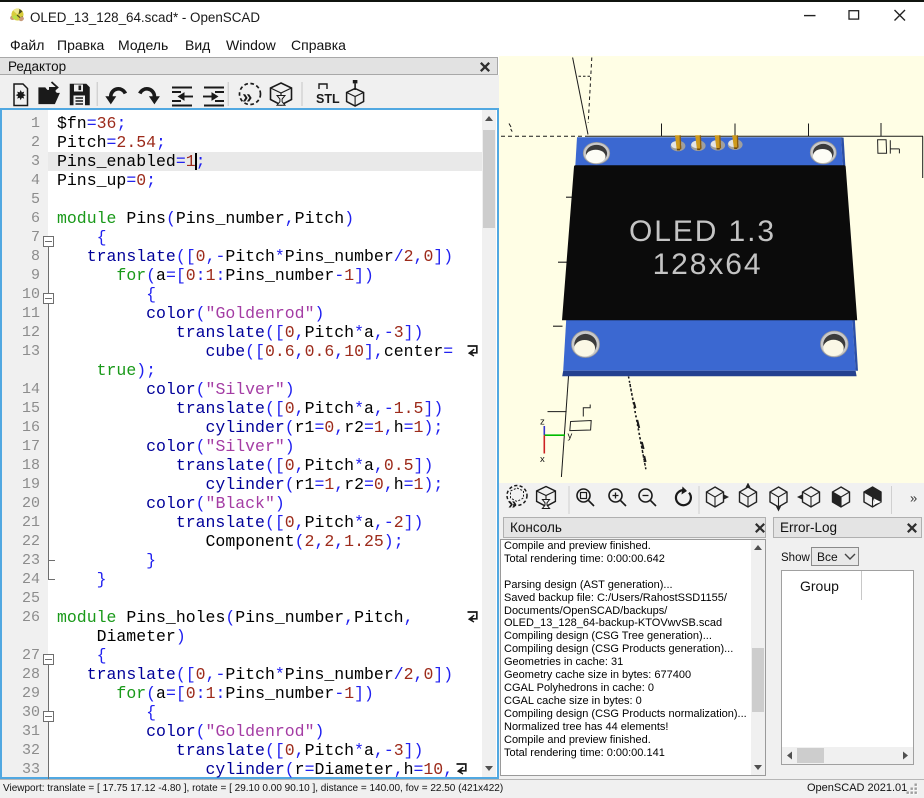 The height and width of the screenshot is (798, 924). Describe the element at coordinates (708, 264) in the screenshot. I see `svg-text: 128x64` at that location.